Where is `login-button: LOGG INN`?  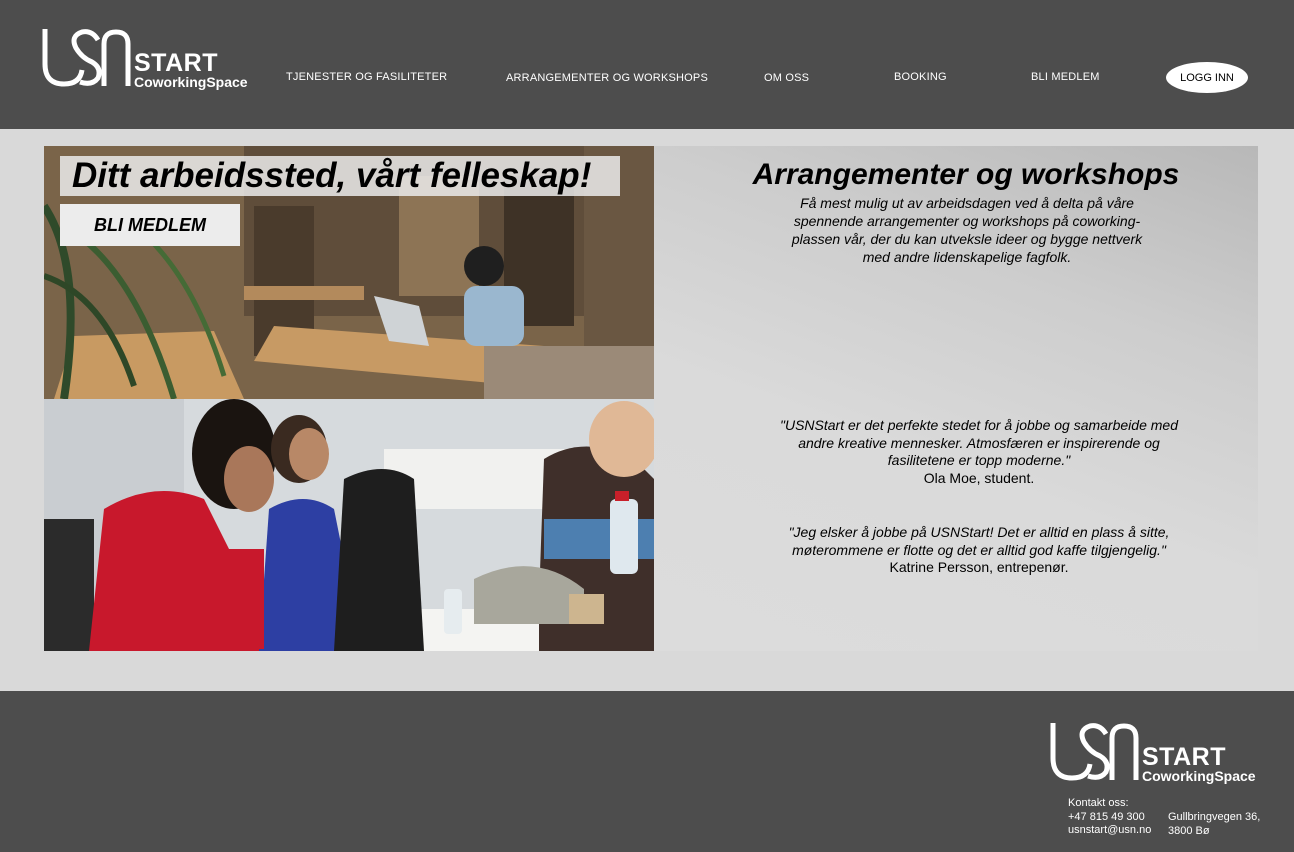
login-button: LOGG INN is located at coordinates (1207, 77).